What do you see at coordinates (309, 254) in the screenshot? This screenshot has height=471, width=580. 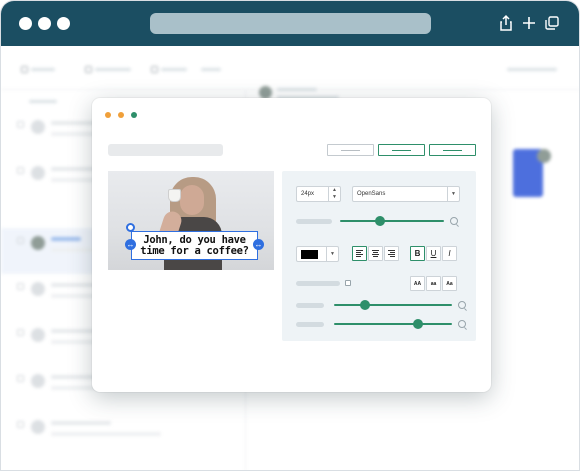 I see `color-swatch` at bounding box center [309, 254].